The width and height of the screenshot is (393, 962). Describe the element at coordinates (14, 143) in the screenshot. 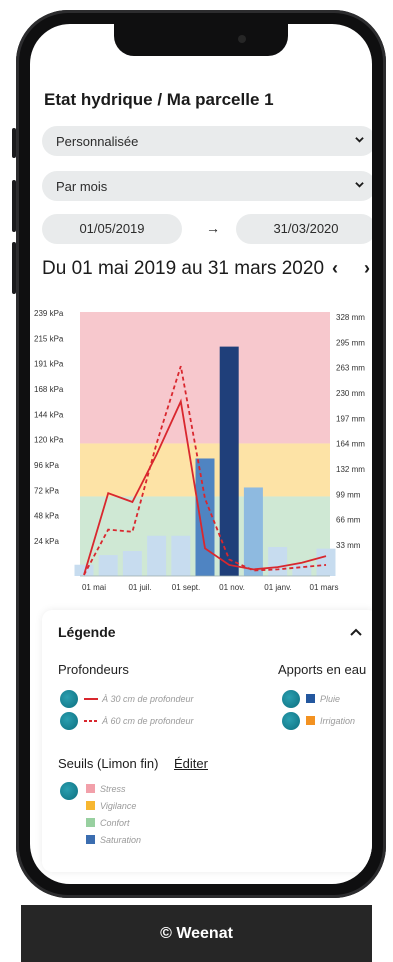

I see `mute-switch` at that location.